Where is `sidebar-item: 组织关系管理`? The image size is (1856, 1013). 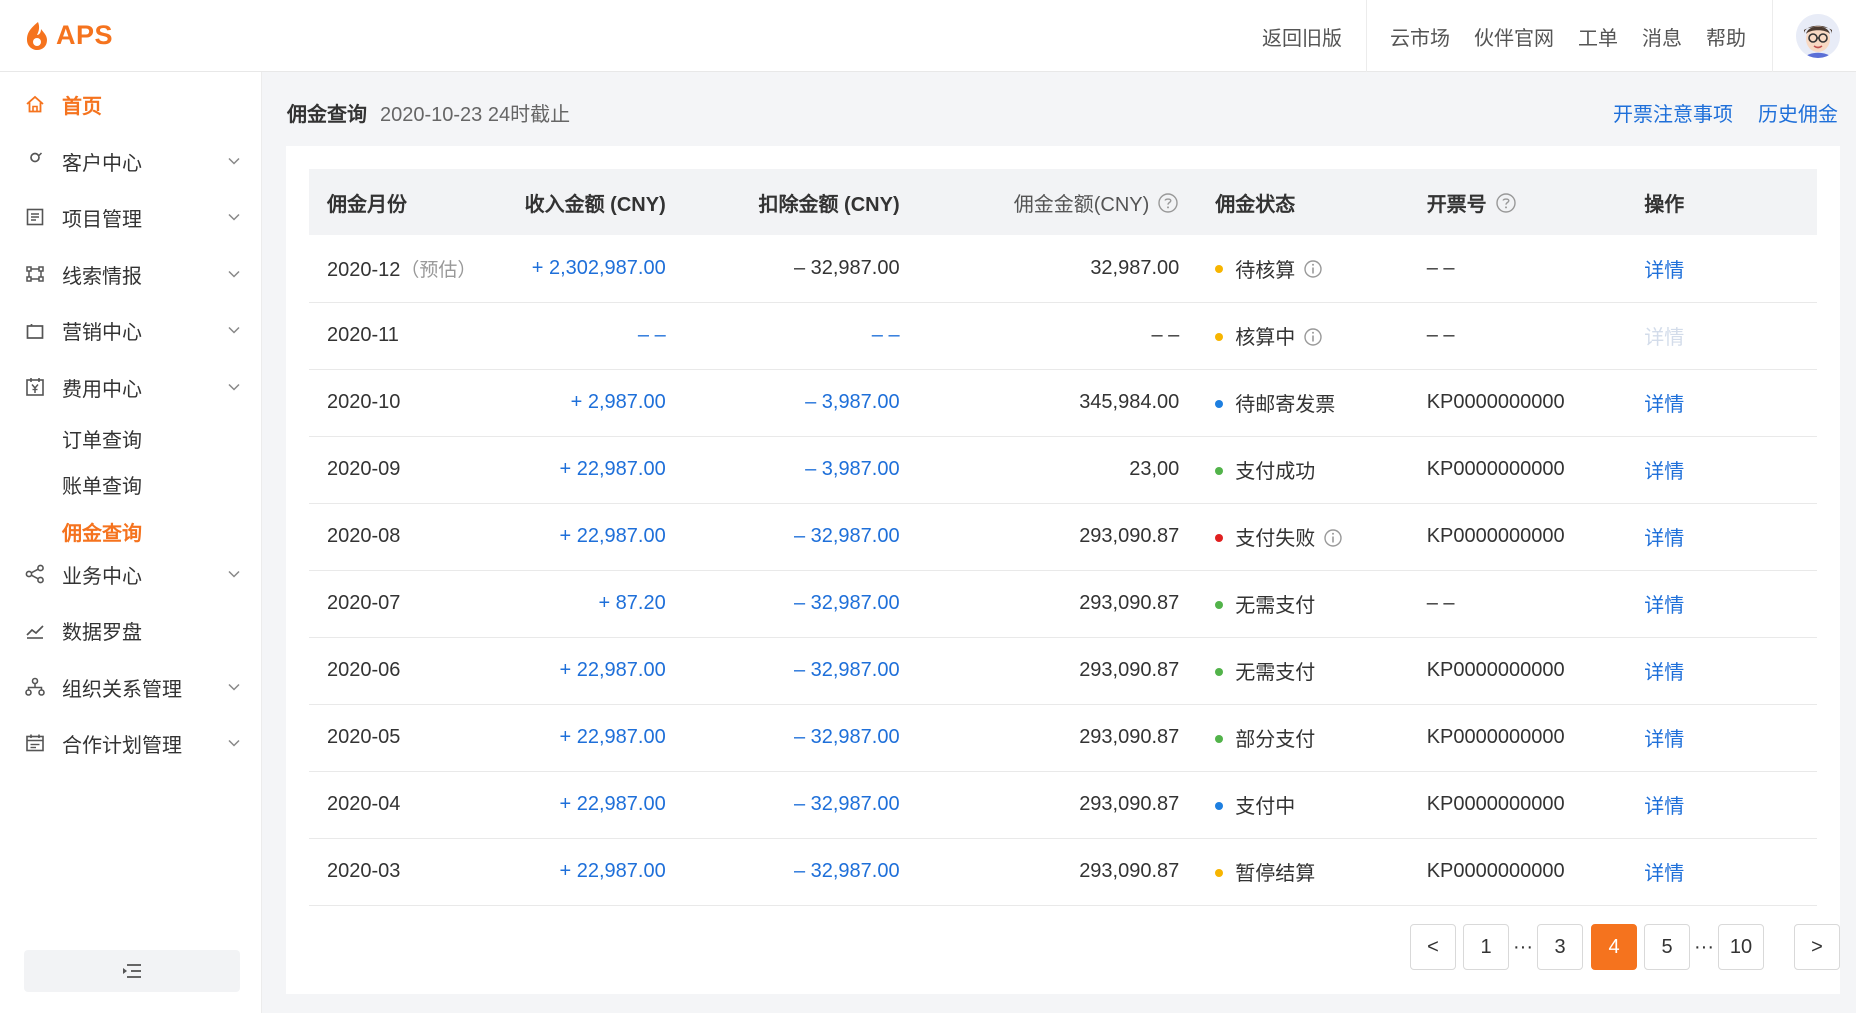
sidebar-item: 组织关系管理 is located at coordinates (131, 687).